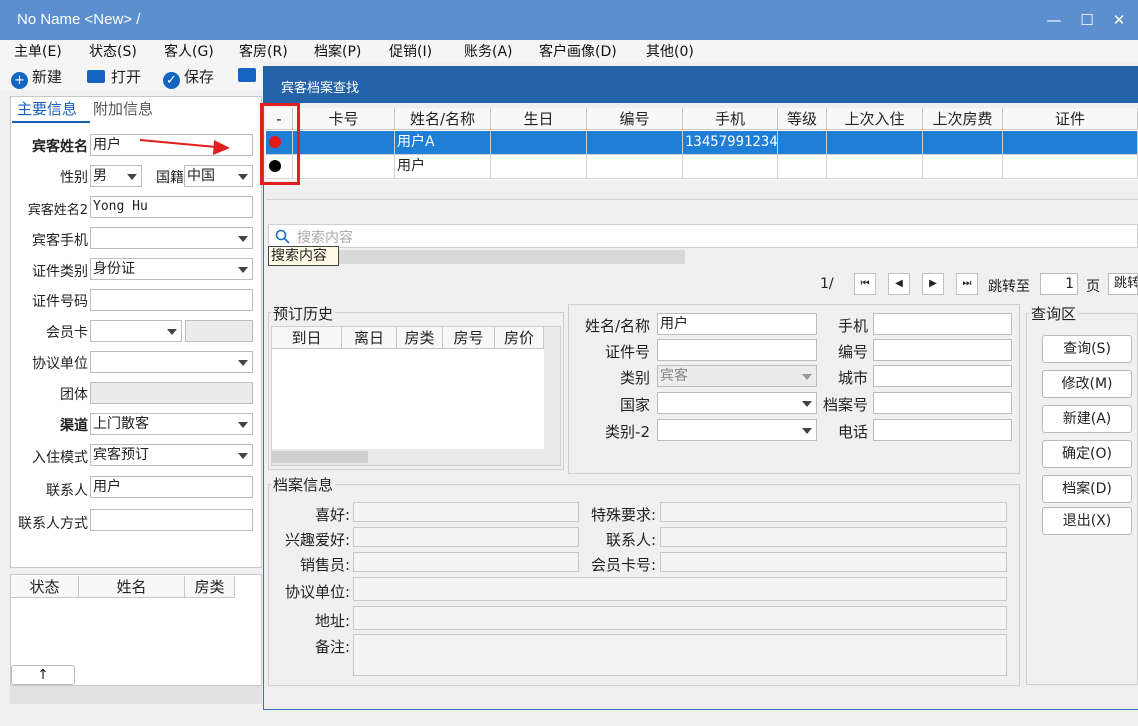 This screenshot has height=726, width=1138. What do you see at coordinates (1087, 20) in the screenshot?
I see `maximize-button: ☐` at bounding box center [1087, 20].